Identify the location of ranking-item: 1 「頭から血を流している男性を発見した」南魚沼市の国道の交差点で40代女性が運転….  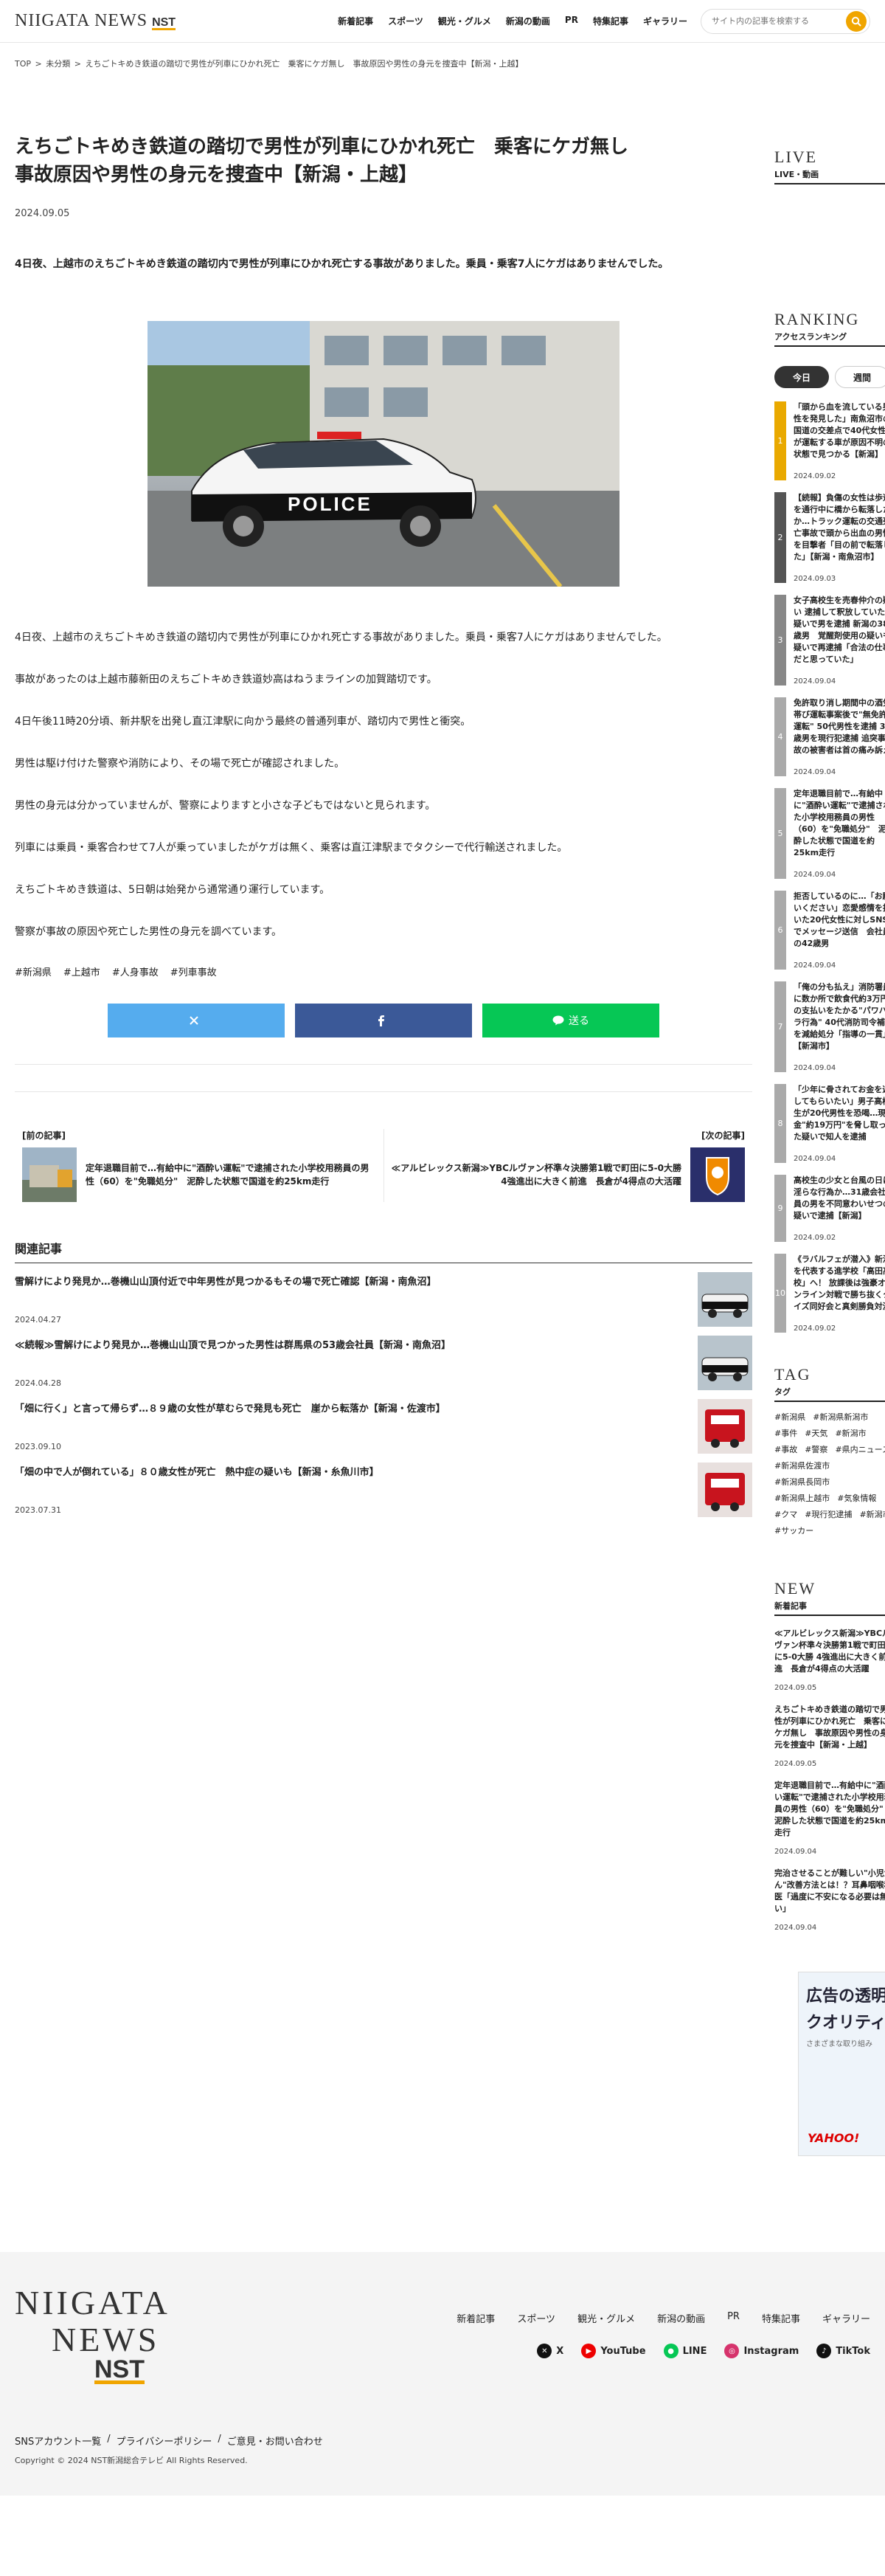
(829, 441).